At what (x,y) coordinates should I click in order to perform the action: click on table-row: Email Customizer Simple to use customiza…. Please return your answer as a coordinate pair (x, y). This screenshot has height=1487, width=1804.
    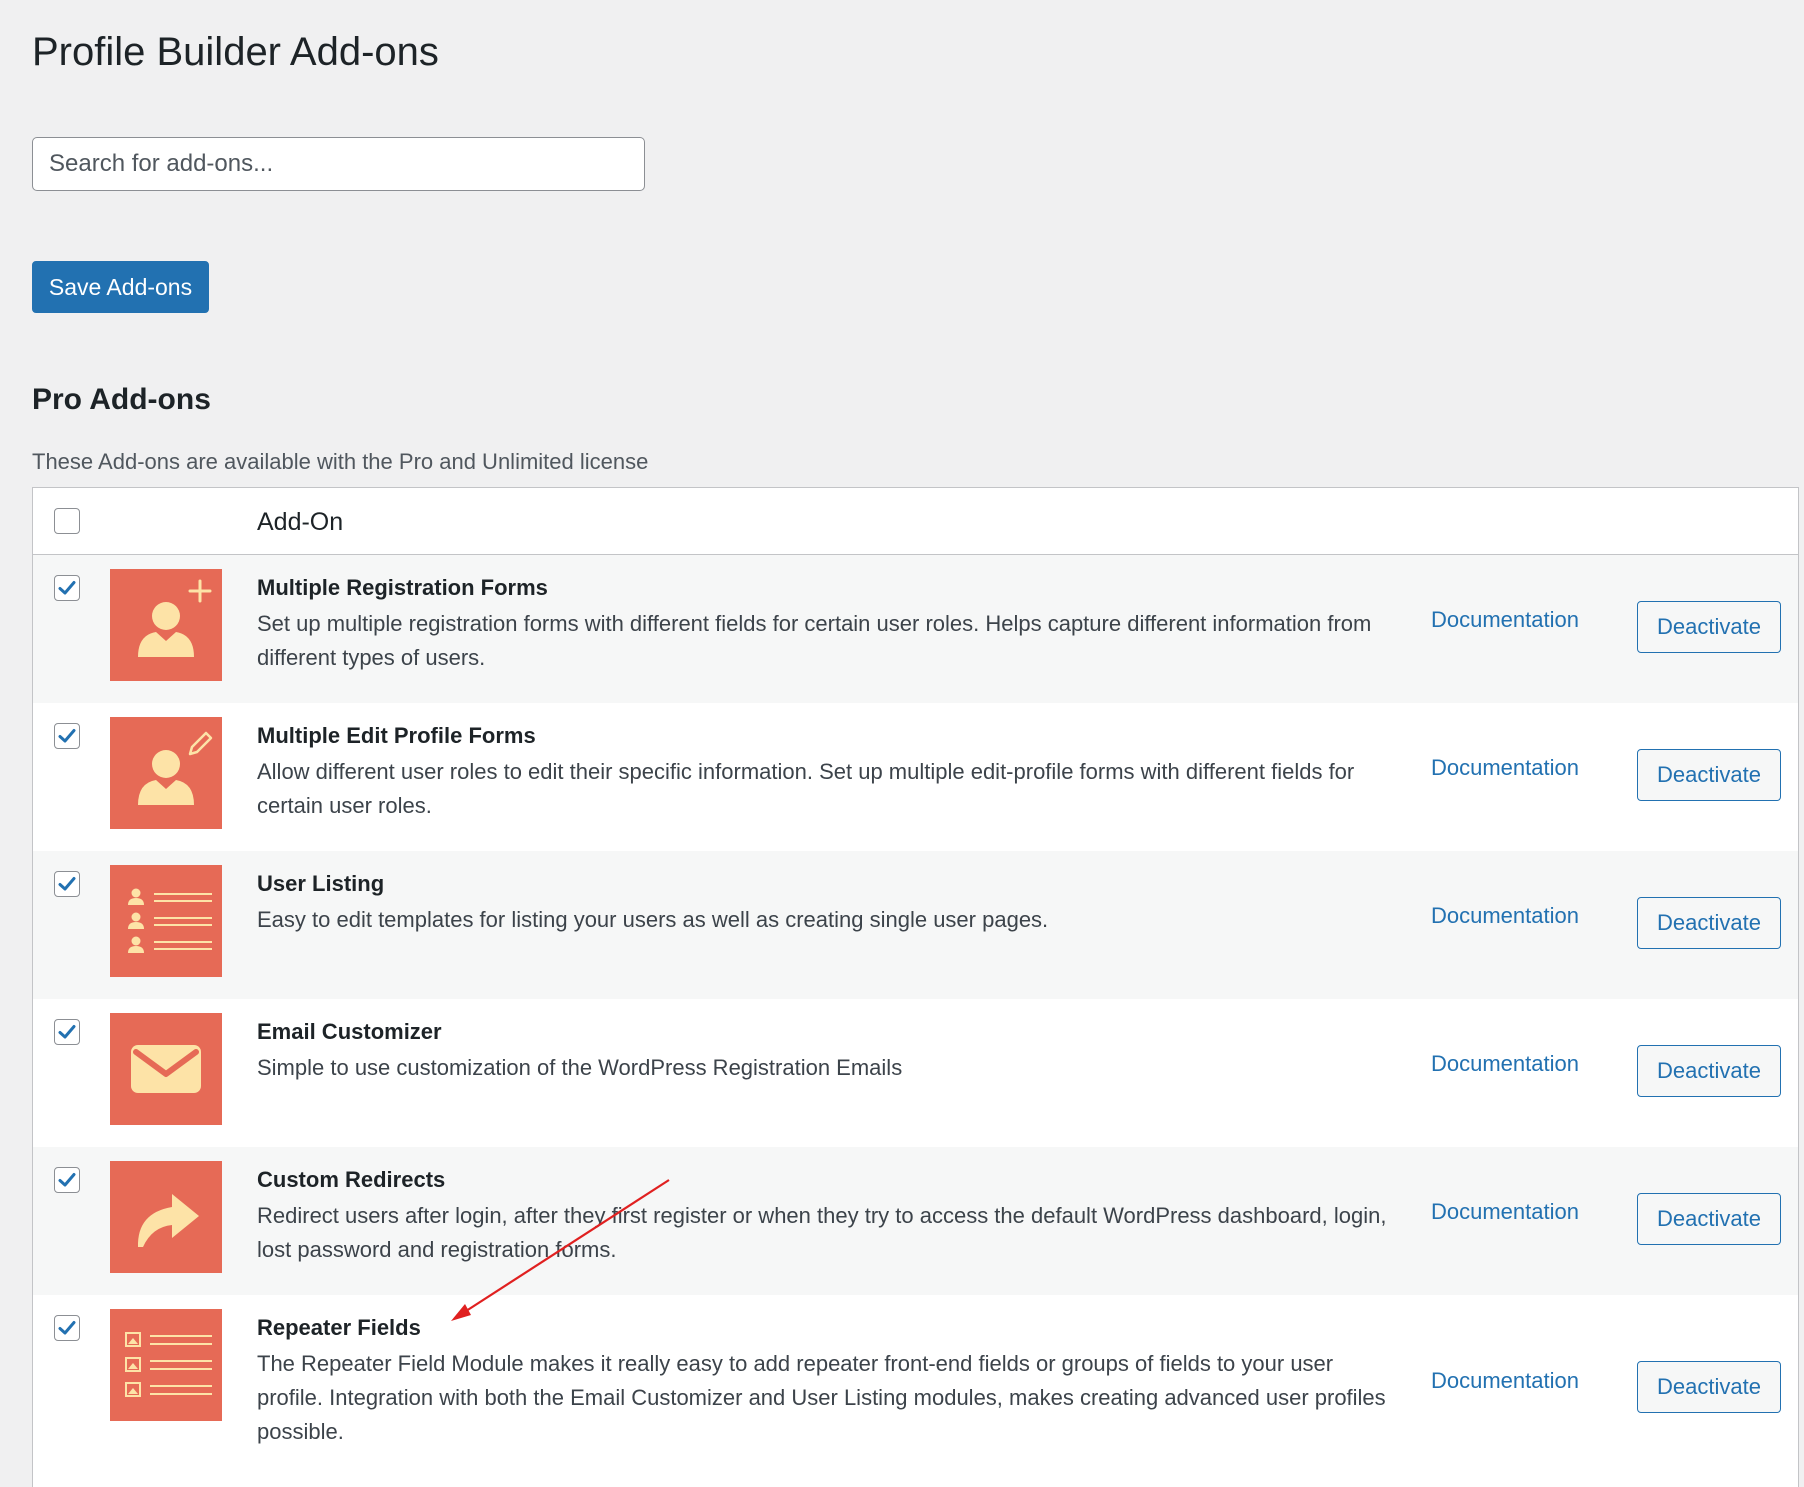
    Looking at the image, I should click on (915, 1073).